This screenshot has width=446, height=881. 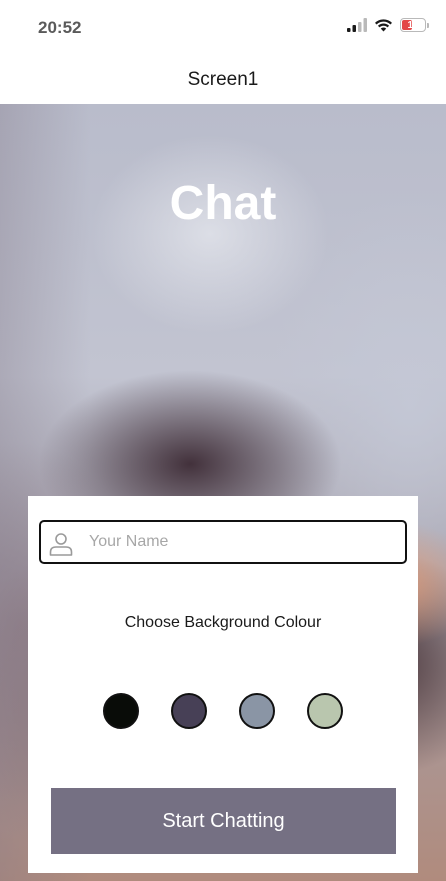 What do you see at coordinates (189, 711) in the screenshot?
I see `colour-option-purple` at bounding box center [189, 711].